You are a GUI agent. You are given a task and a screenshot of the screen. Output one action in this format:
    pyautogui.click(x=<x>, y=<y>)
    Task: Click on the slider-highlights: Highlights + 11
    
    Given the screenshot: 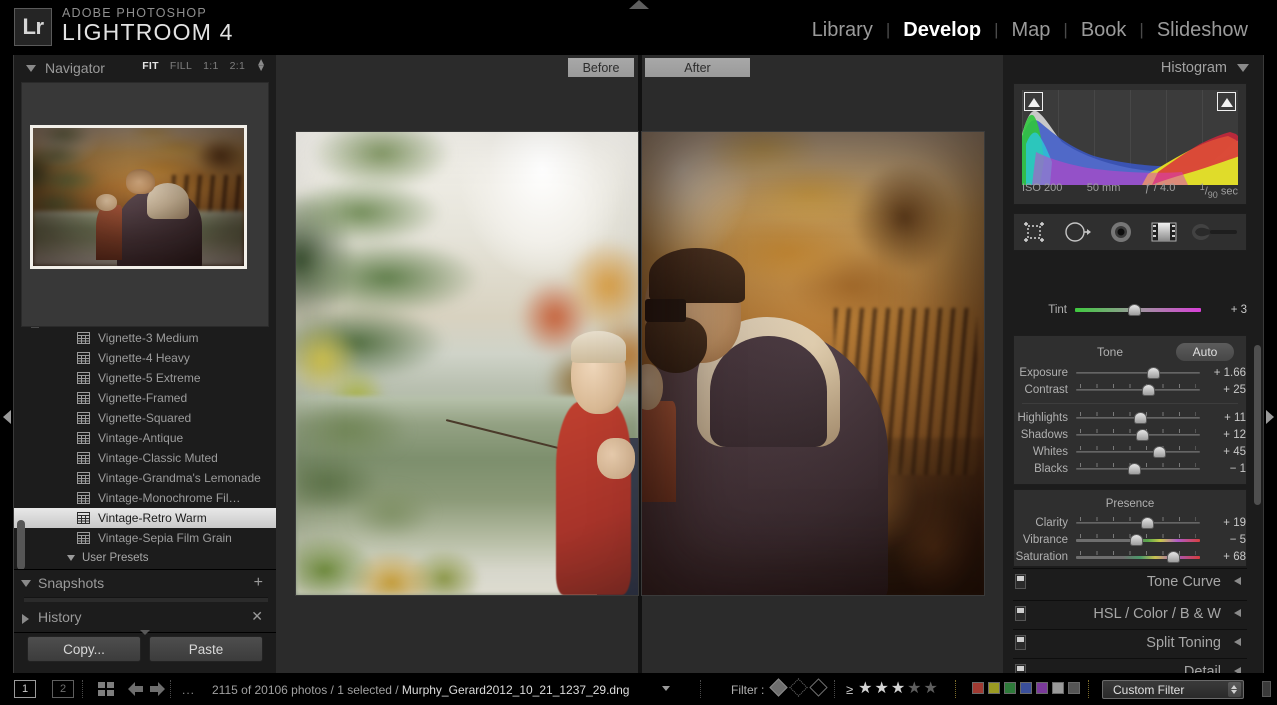 What is the action you would take?
    pyautogui.click(x=1130, y=417)
    